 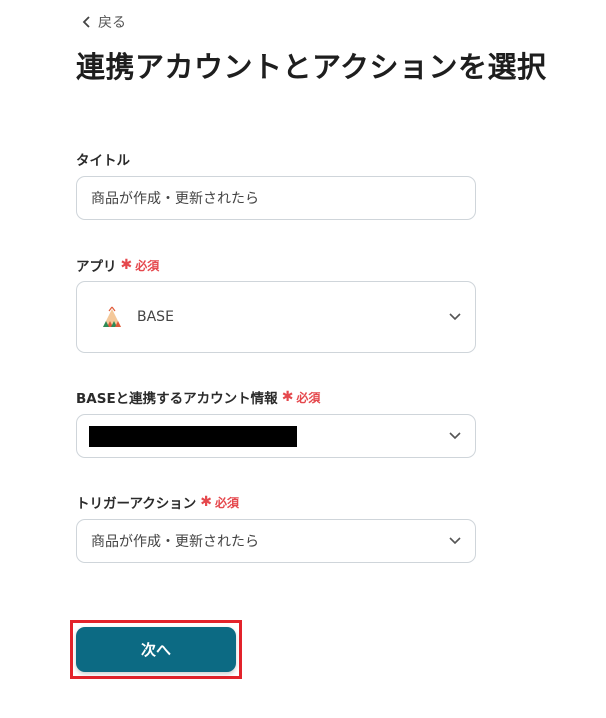 What do you see at coordinates (276, 317) in the screenshot?
I see `app-select: BASE` at bounding box center [276, 317].